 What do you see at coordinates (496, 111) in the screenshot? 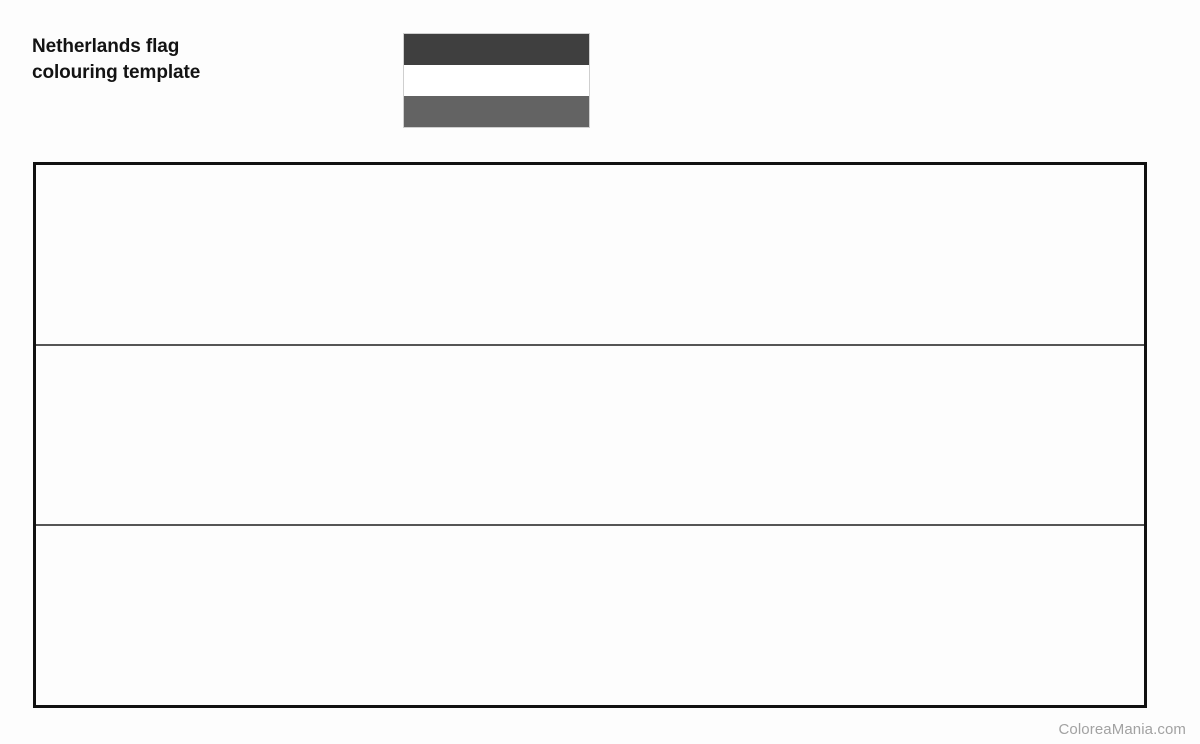
I see `reference-flag-band-bottom` at bounding box center [496, 111].